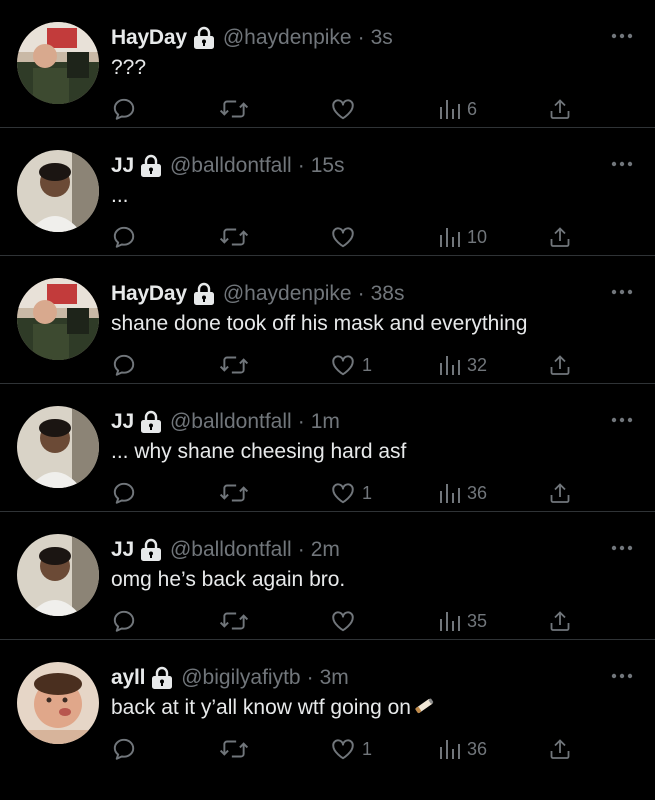  I want to click on views-count: 36, so click(477, 492).